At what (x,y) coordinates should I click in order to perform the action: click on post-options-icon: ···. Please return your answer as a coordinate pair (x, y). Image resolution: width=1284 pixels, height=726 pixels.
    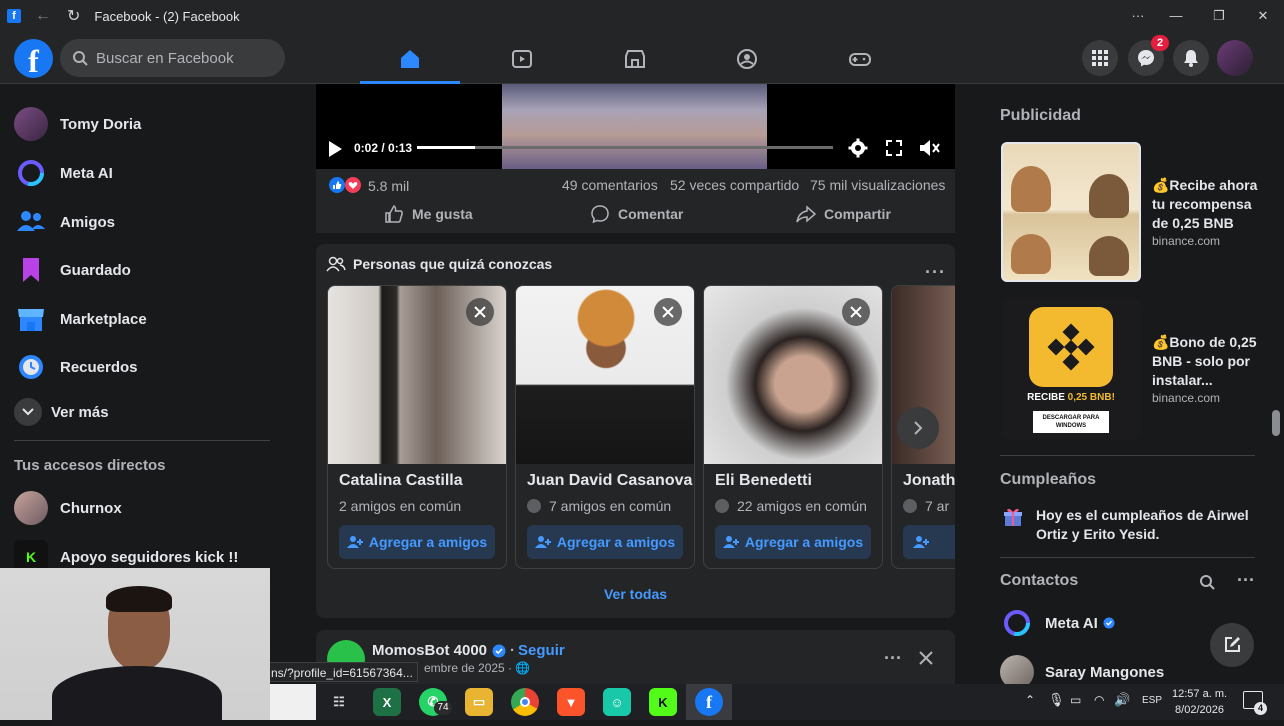
    Looking at the image, I should click on (893, 658).